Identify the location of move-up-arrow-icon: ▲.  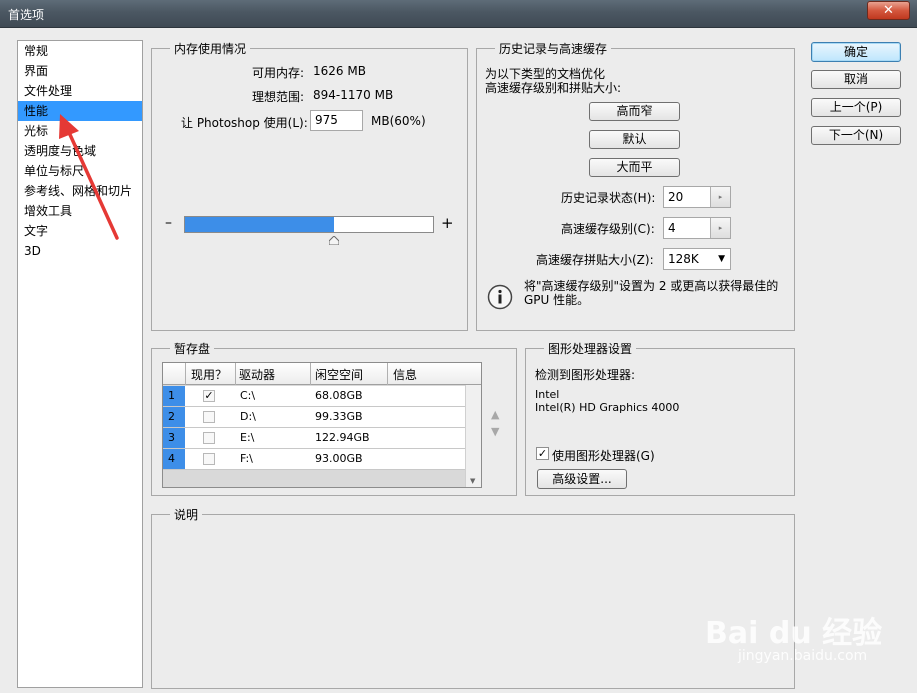
(495, 414).